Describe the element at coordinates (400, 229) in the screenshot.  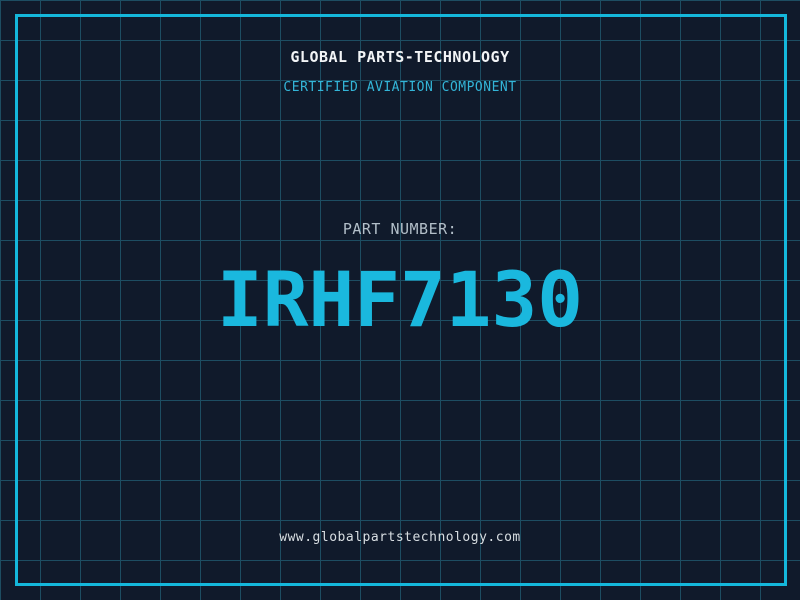
I see `part-number-label: PART NUMBER:` at that location.